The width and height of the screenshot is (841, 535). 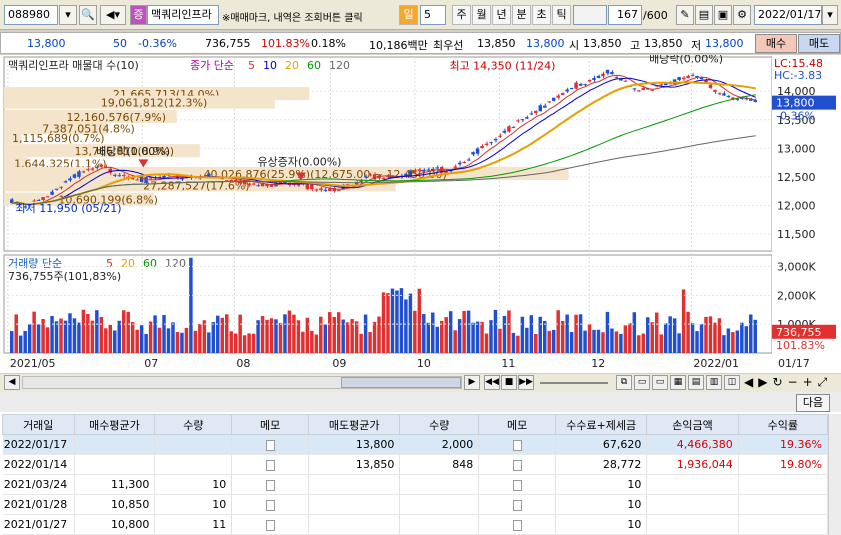 I want to click on settings-gear-icon: ⚙, so click(x=742, y=15).